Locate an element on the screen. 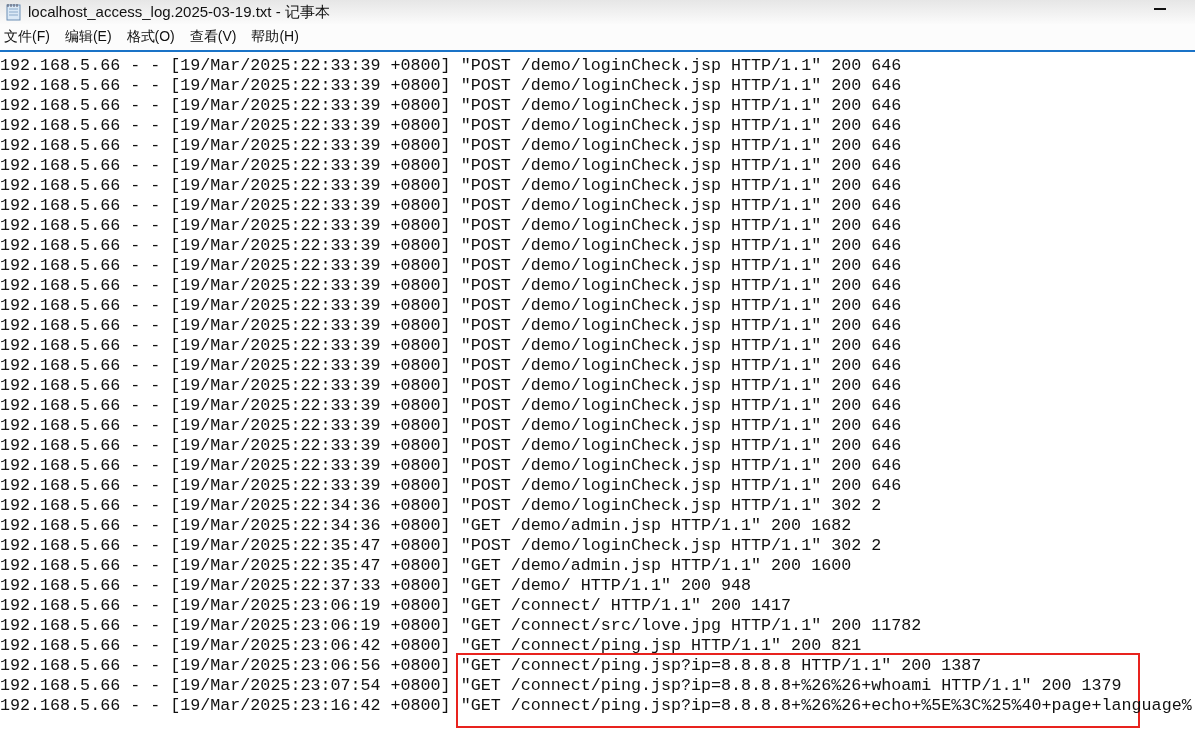  log-line: 192.168.5.66 - - [19/Mar/2025:23:07:54 +0800] "GET /connect/ping.jsp?ip=8.8.8.8+%26%26+whoami HTTP/1.1" 200 1379 is located at coordinates (561, 686).